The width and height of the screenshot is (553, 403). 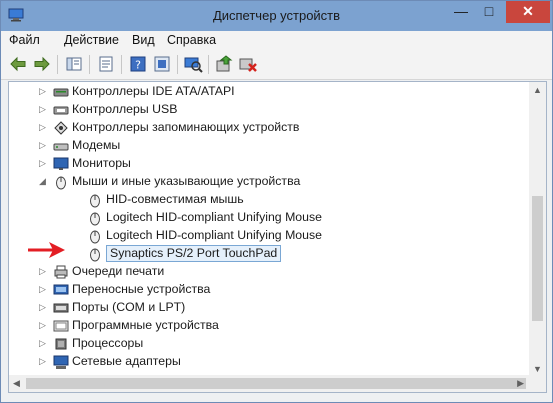 What do you see at coordinates (61, 128) in the screenshot?
I see `storage-controller-icon` at bounding box center [61, 128].